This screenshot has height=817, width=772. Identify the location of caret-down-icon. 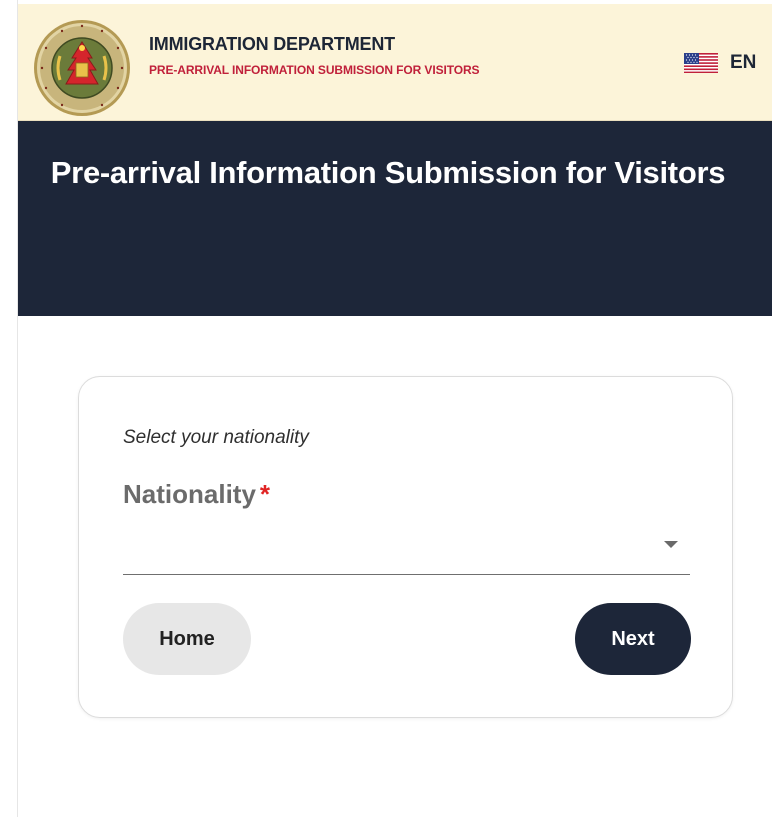
(671, 544).